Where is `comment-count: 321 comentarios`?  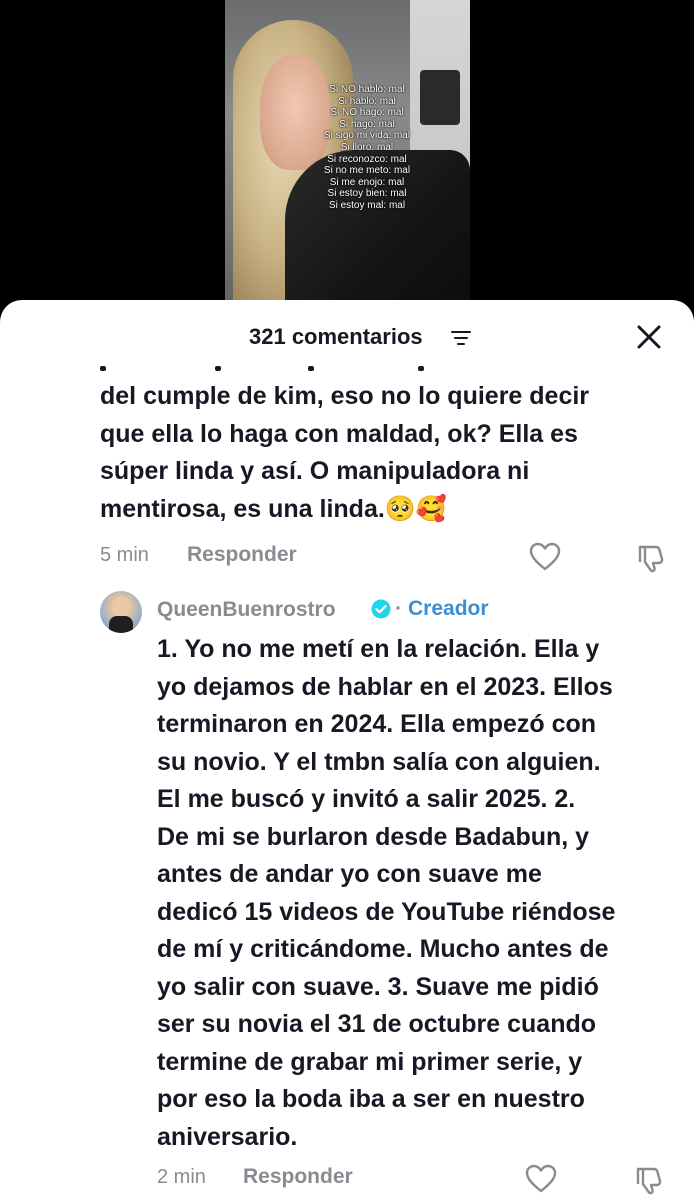
comment-count: 321 comentarios is located at coordinates (336, 336).